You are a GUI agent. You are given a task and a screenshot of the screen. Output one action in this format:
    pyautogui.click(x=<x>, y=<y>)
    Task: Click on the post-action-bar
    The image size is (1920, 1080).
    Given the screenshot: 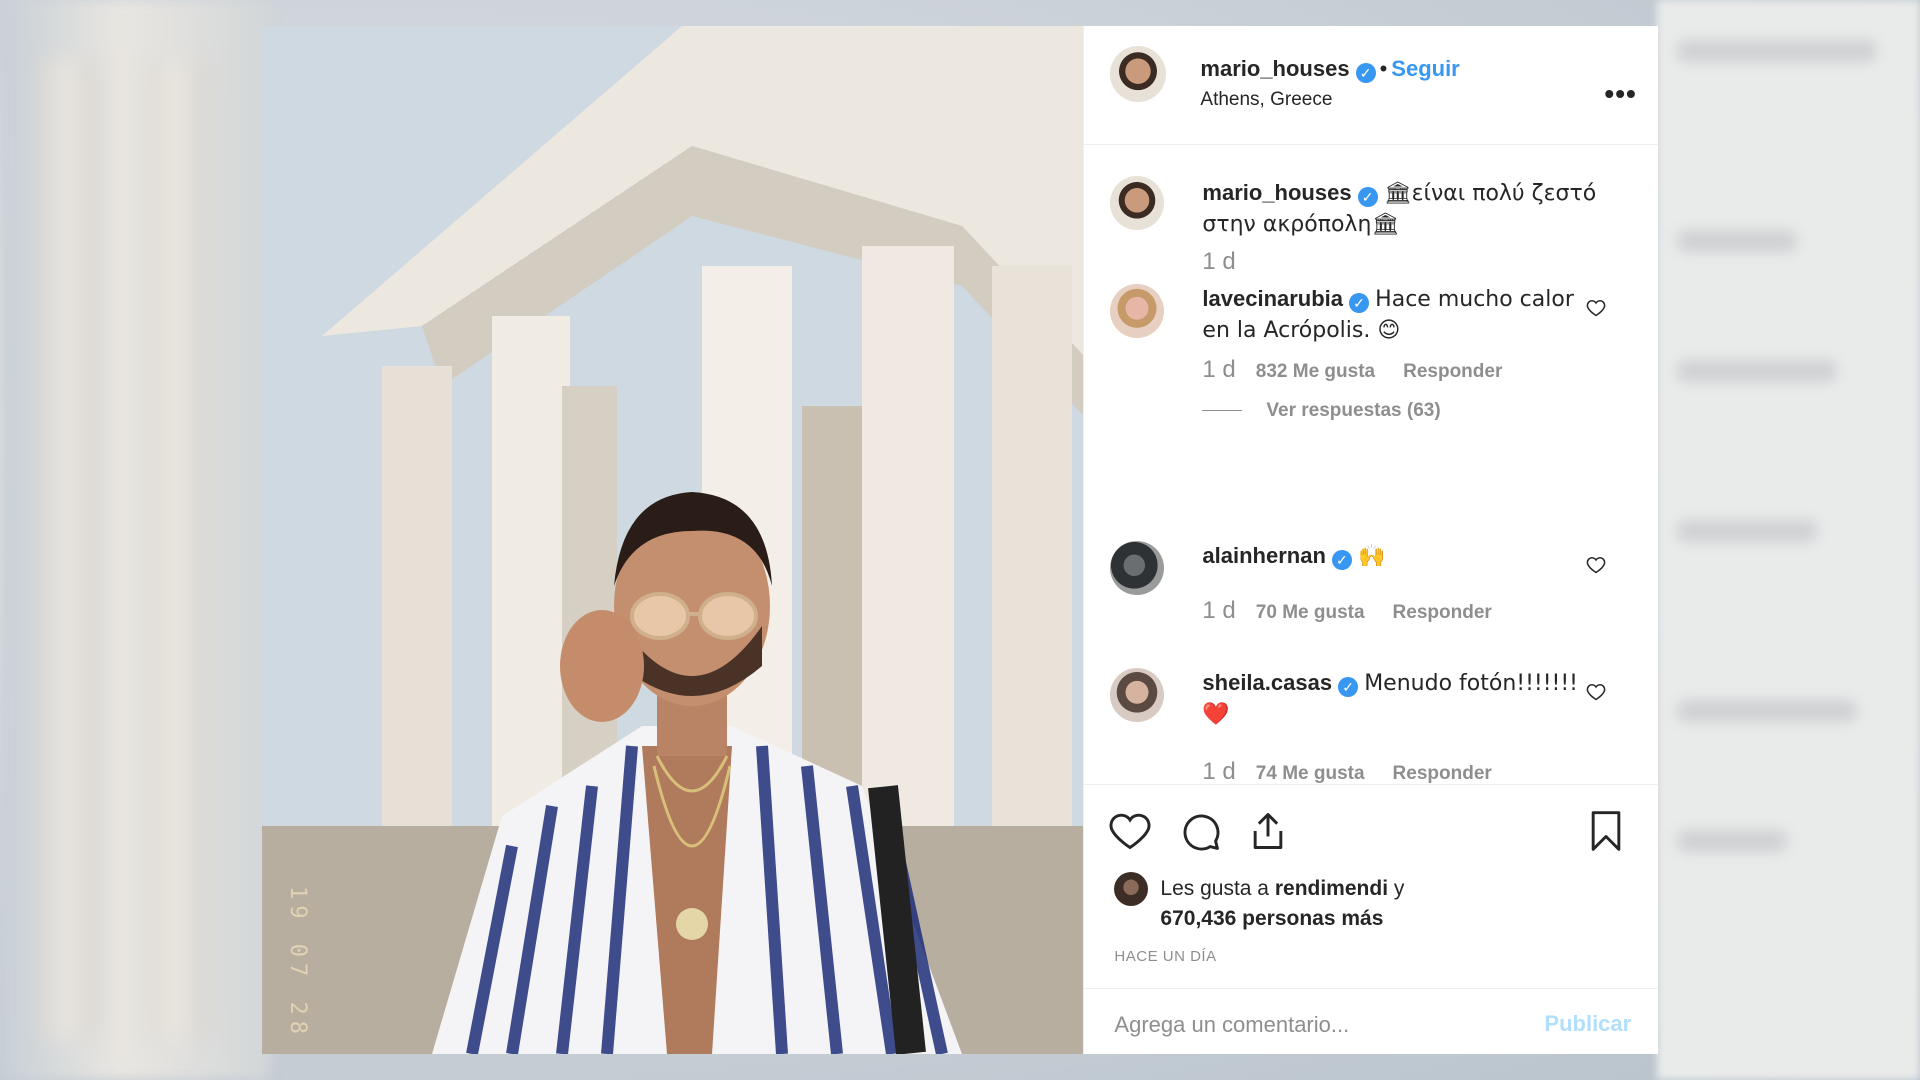 What is the action you would take?
    pyautogui.click(x=1371, y=817)
    